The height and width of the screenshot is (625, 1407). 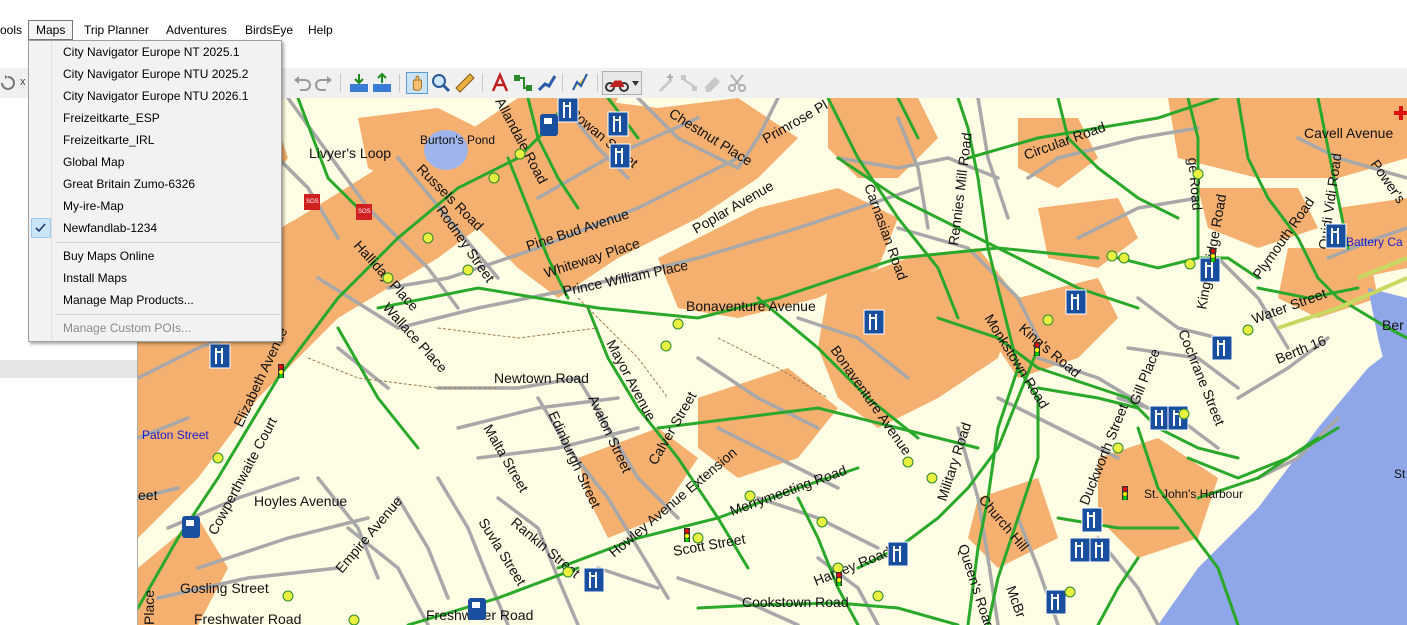 What do you see at coordinates (359, 83) in the screenshot?
I see `receive-from-device-icon` at bounding box center [359, 83].